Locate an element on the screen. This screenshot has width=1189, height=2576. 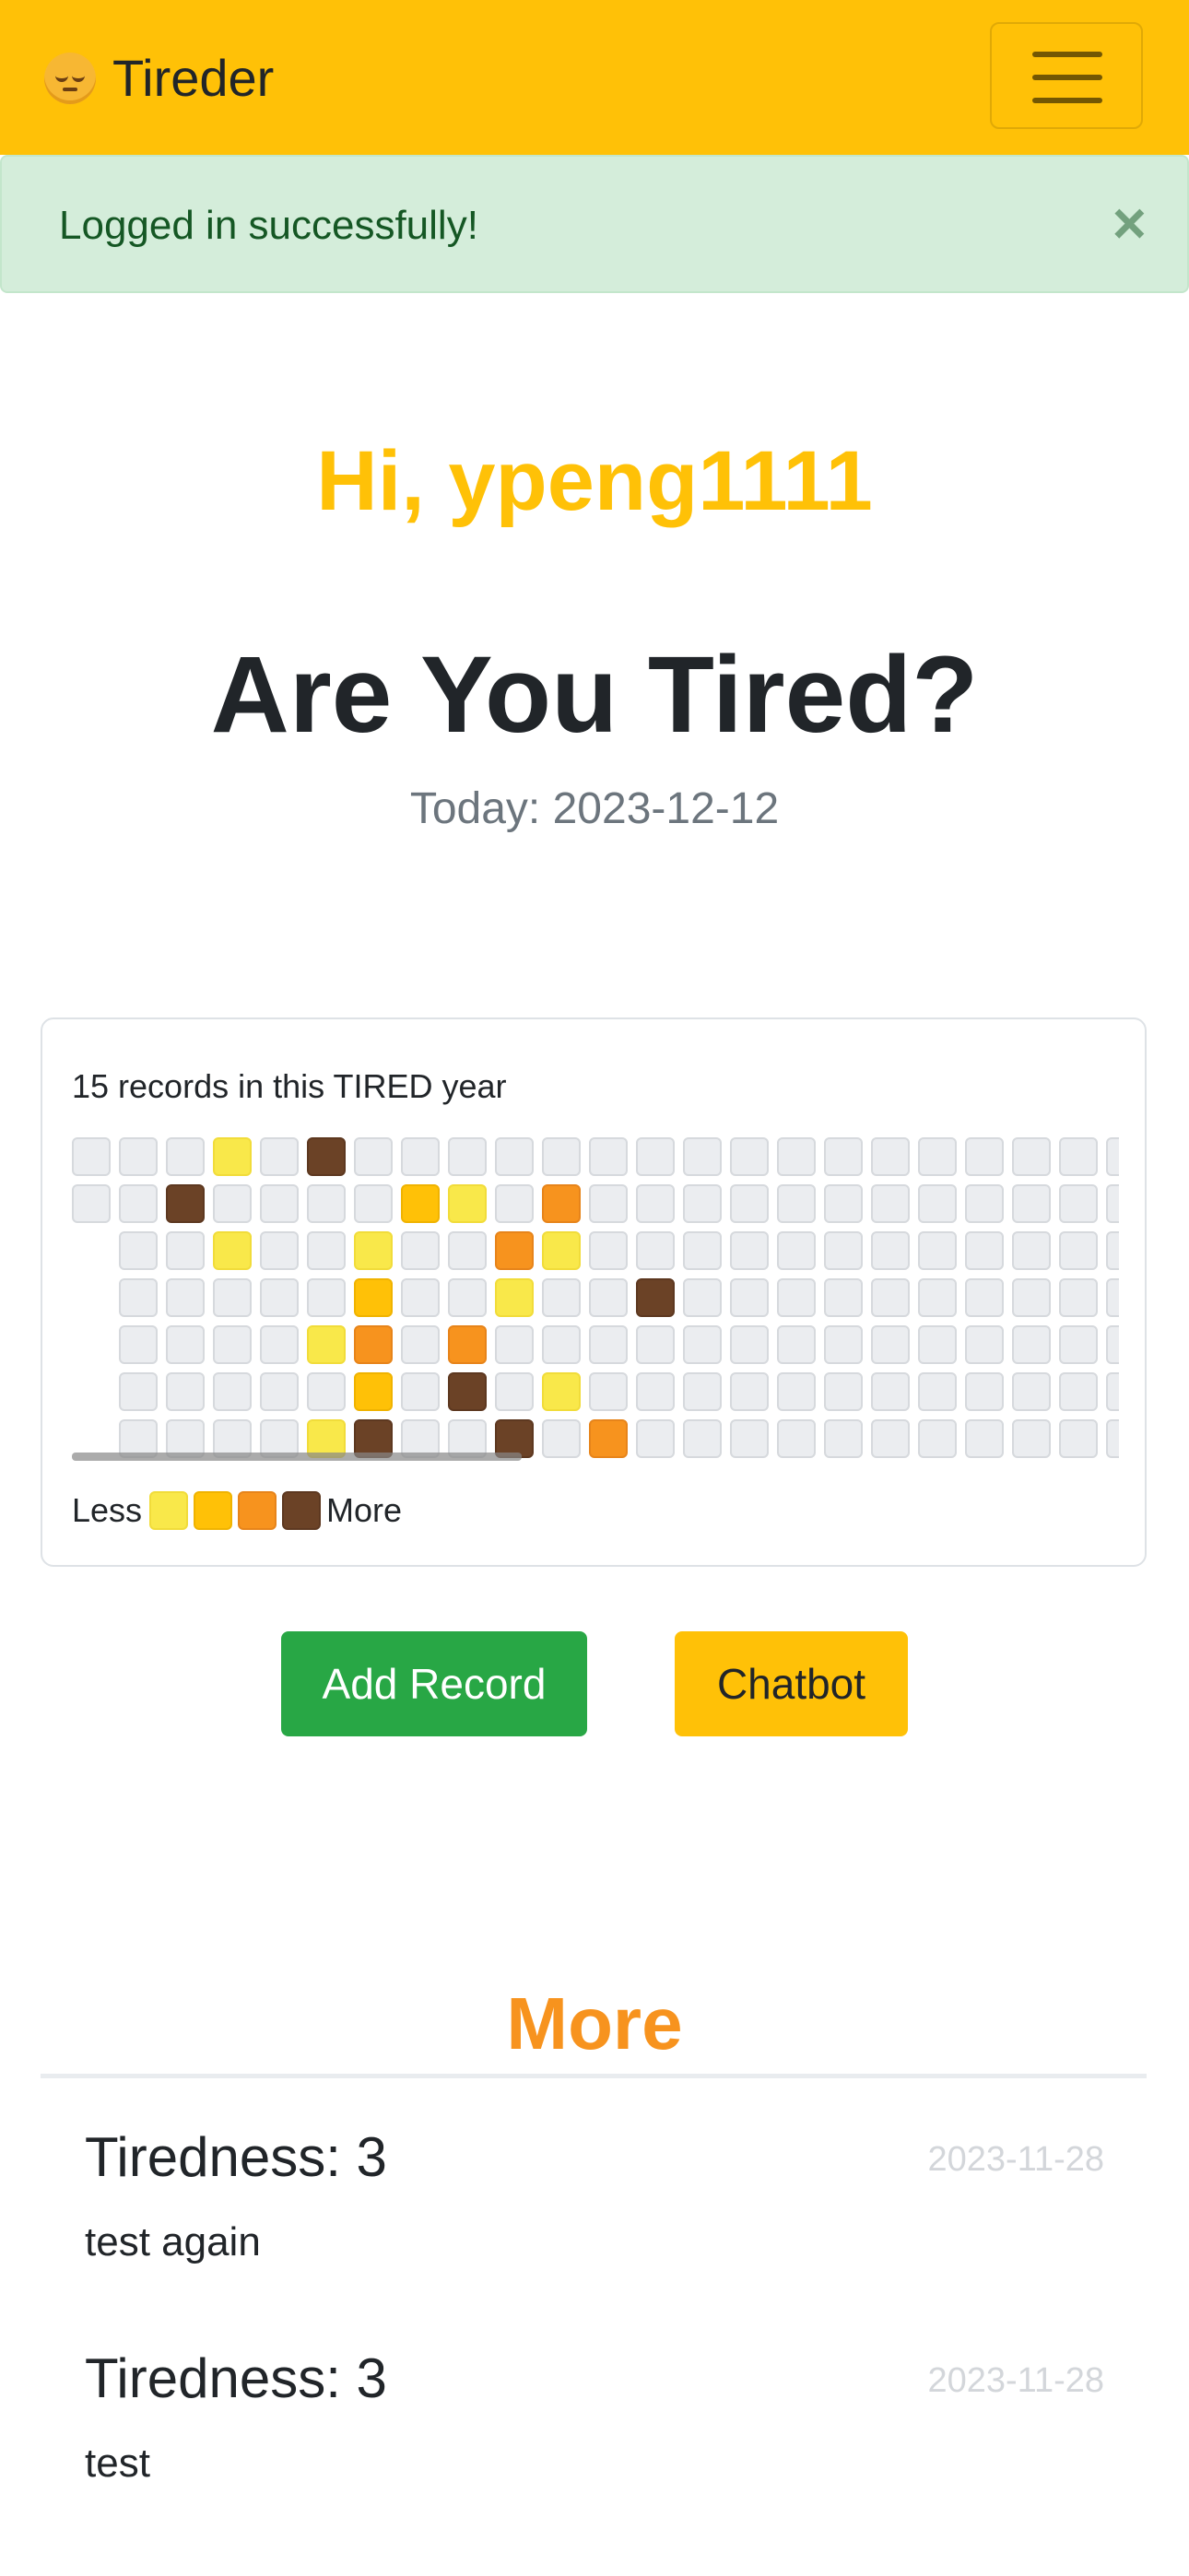
brand-link: Tireder is located at coordinates (159, 78).